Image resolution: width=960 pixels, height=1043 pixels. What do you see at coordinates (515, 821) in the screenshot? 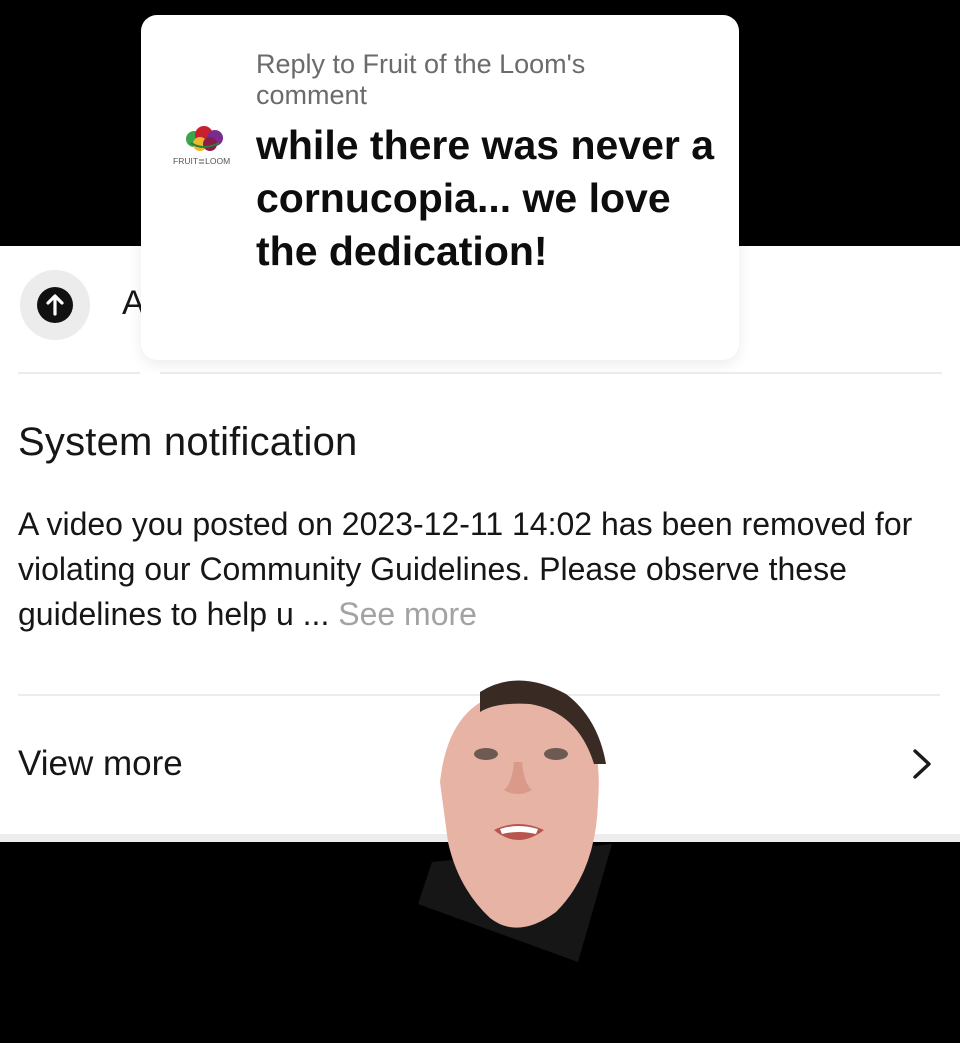
I see `creator-face-cutout` at bounding box center [515, 821].